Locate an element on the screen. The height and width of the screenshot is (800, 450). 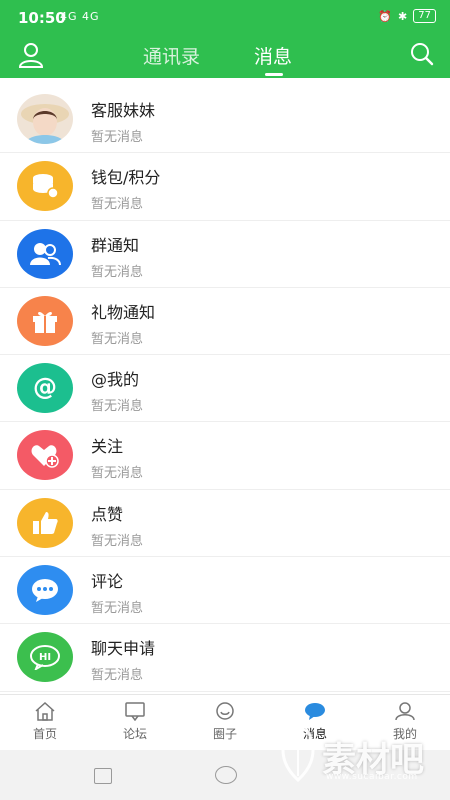
thumbs-up-icon is located at coordinates (45, 522).